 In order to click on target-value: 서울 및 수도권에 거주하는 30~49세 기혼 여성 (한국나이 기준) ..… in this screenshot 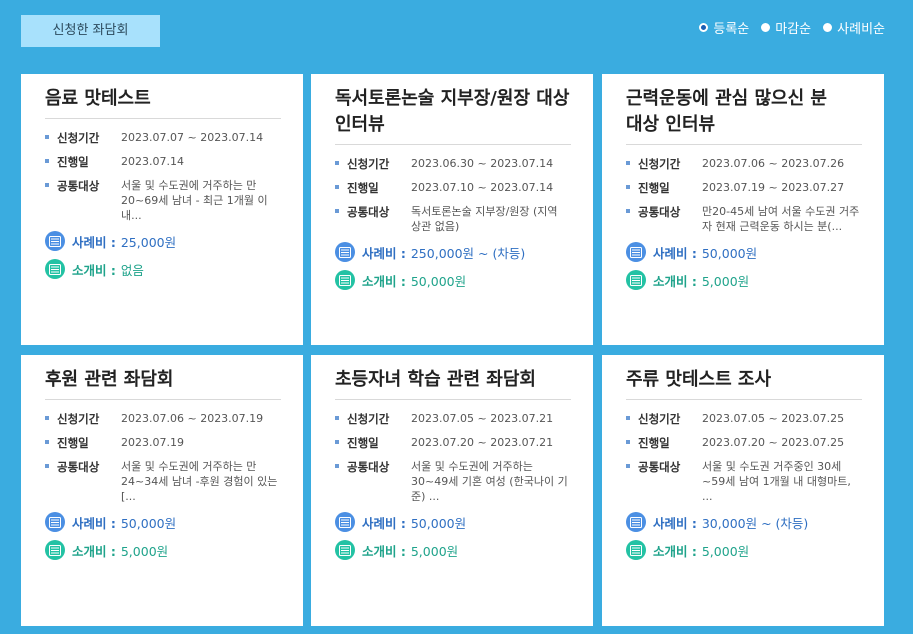, I will do `click(489, 481)`.